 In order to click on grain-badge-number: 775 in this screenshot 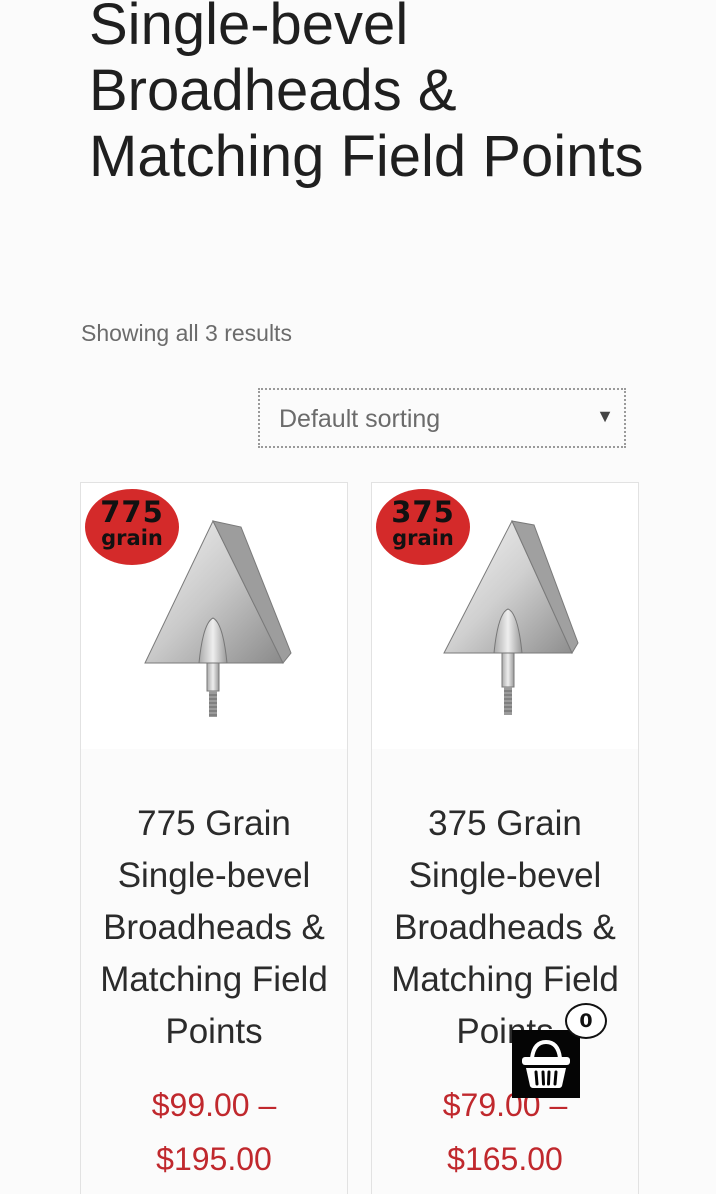, I will do `click(132, 512)`.